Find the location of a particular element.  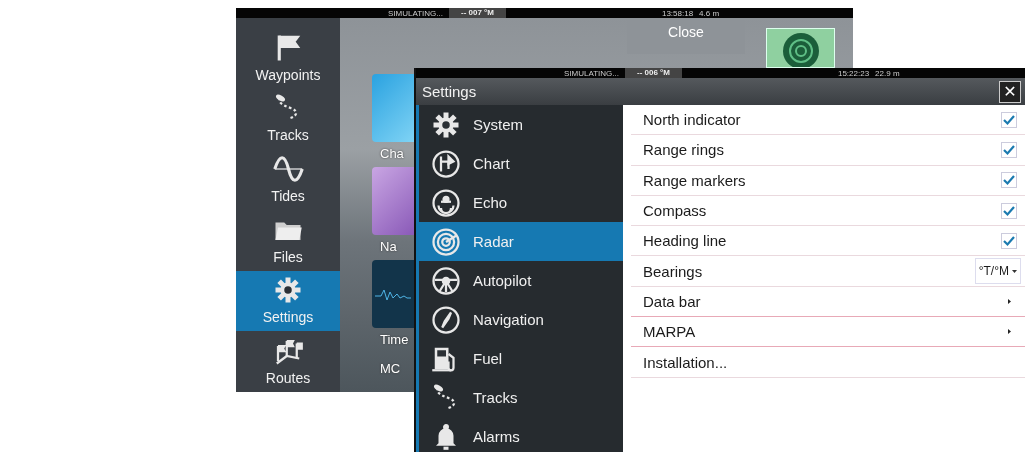

settings-menu-item: System is located at coordinates (521, 124).